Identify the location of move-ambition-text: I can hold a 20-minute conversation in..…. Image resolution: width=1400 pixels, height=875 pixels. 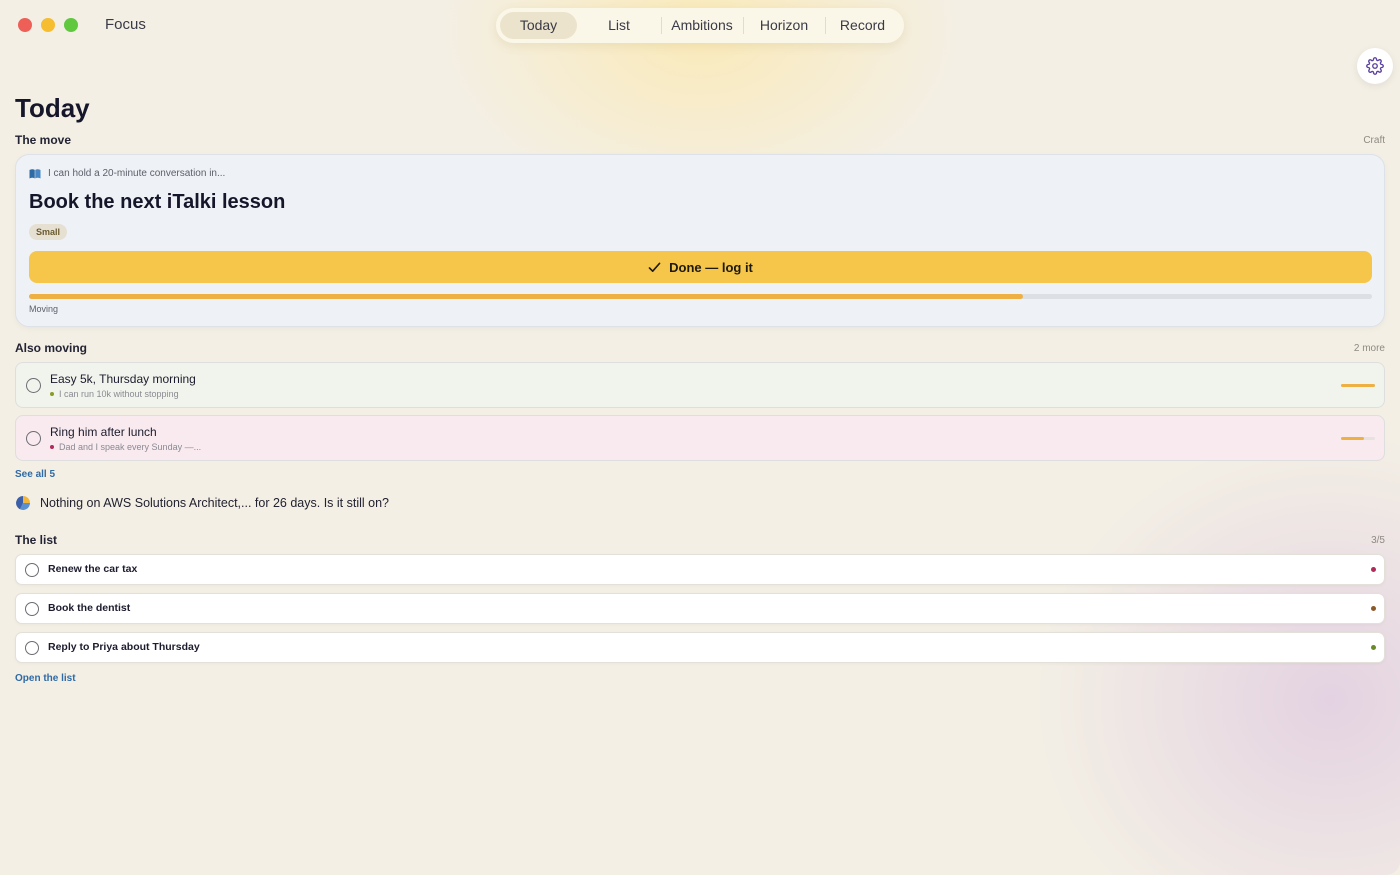
(137, 173).